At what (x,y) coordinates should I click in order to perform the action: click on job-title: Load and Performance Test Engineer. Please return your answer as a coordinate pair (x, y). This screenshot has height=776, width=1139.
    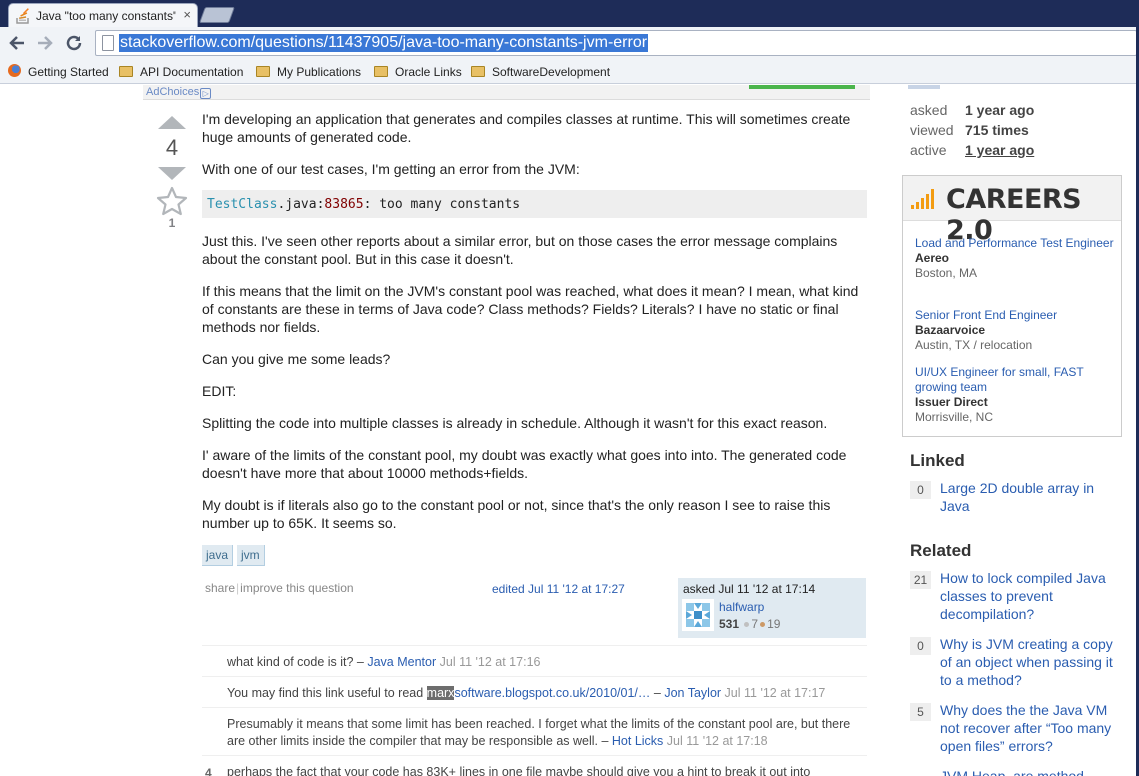
    Looking at the image, I should click on (1014, 243).